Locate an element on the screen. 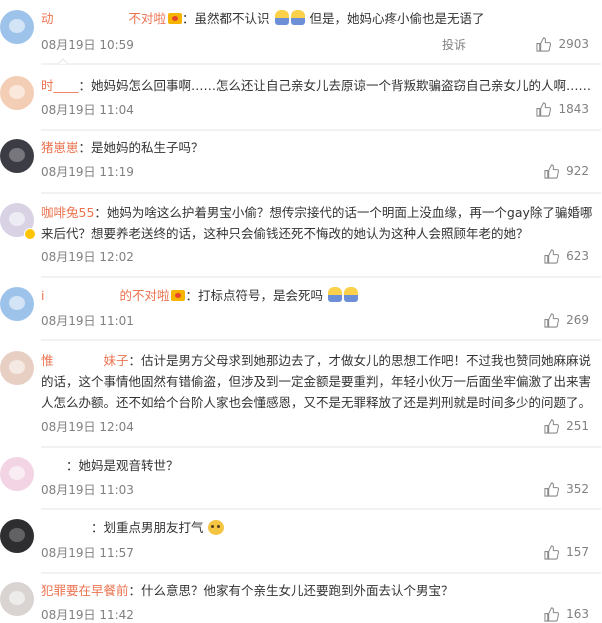 Image resolution: width=602 pixels, height=623 pixels. timestamp: 08月19日 11:01 is located at coordinates (87, 321).